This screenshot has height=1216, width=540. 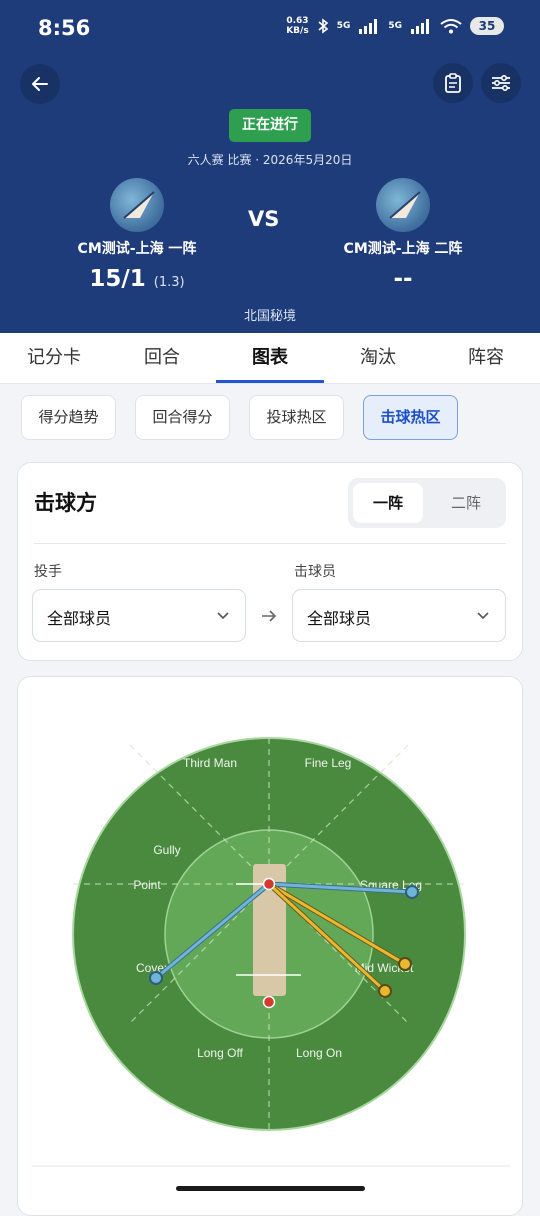 I want to click on arrow-left-icon, so click(x=40, y=84).